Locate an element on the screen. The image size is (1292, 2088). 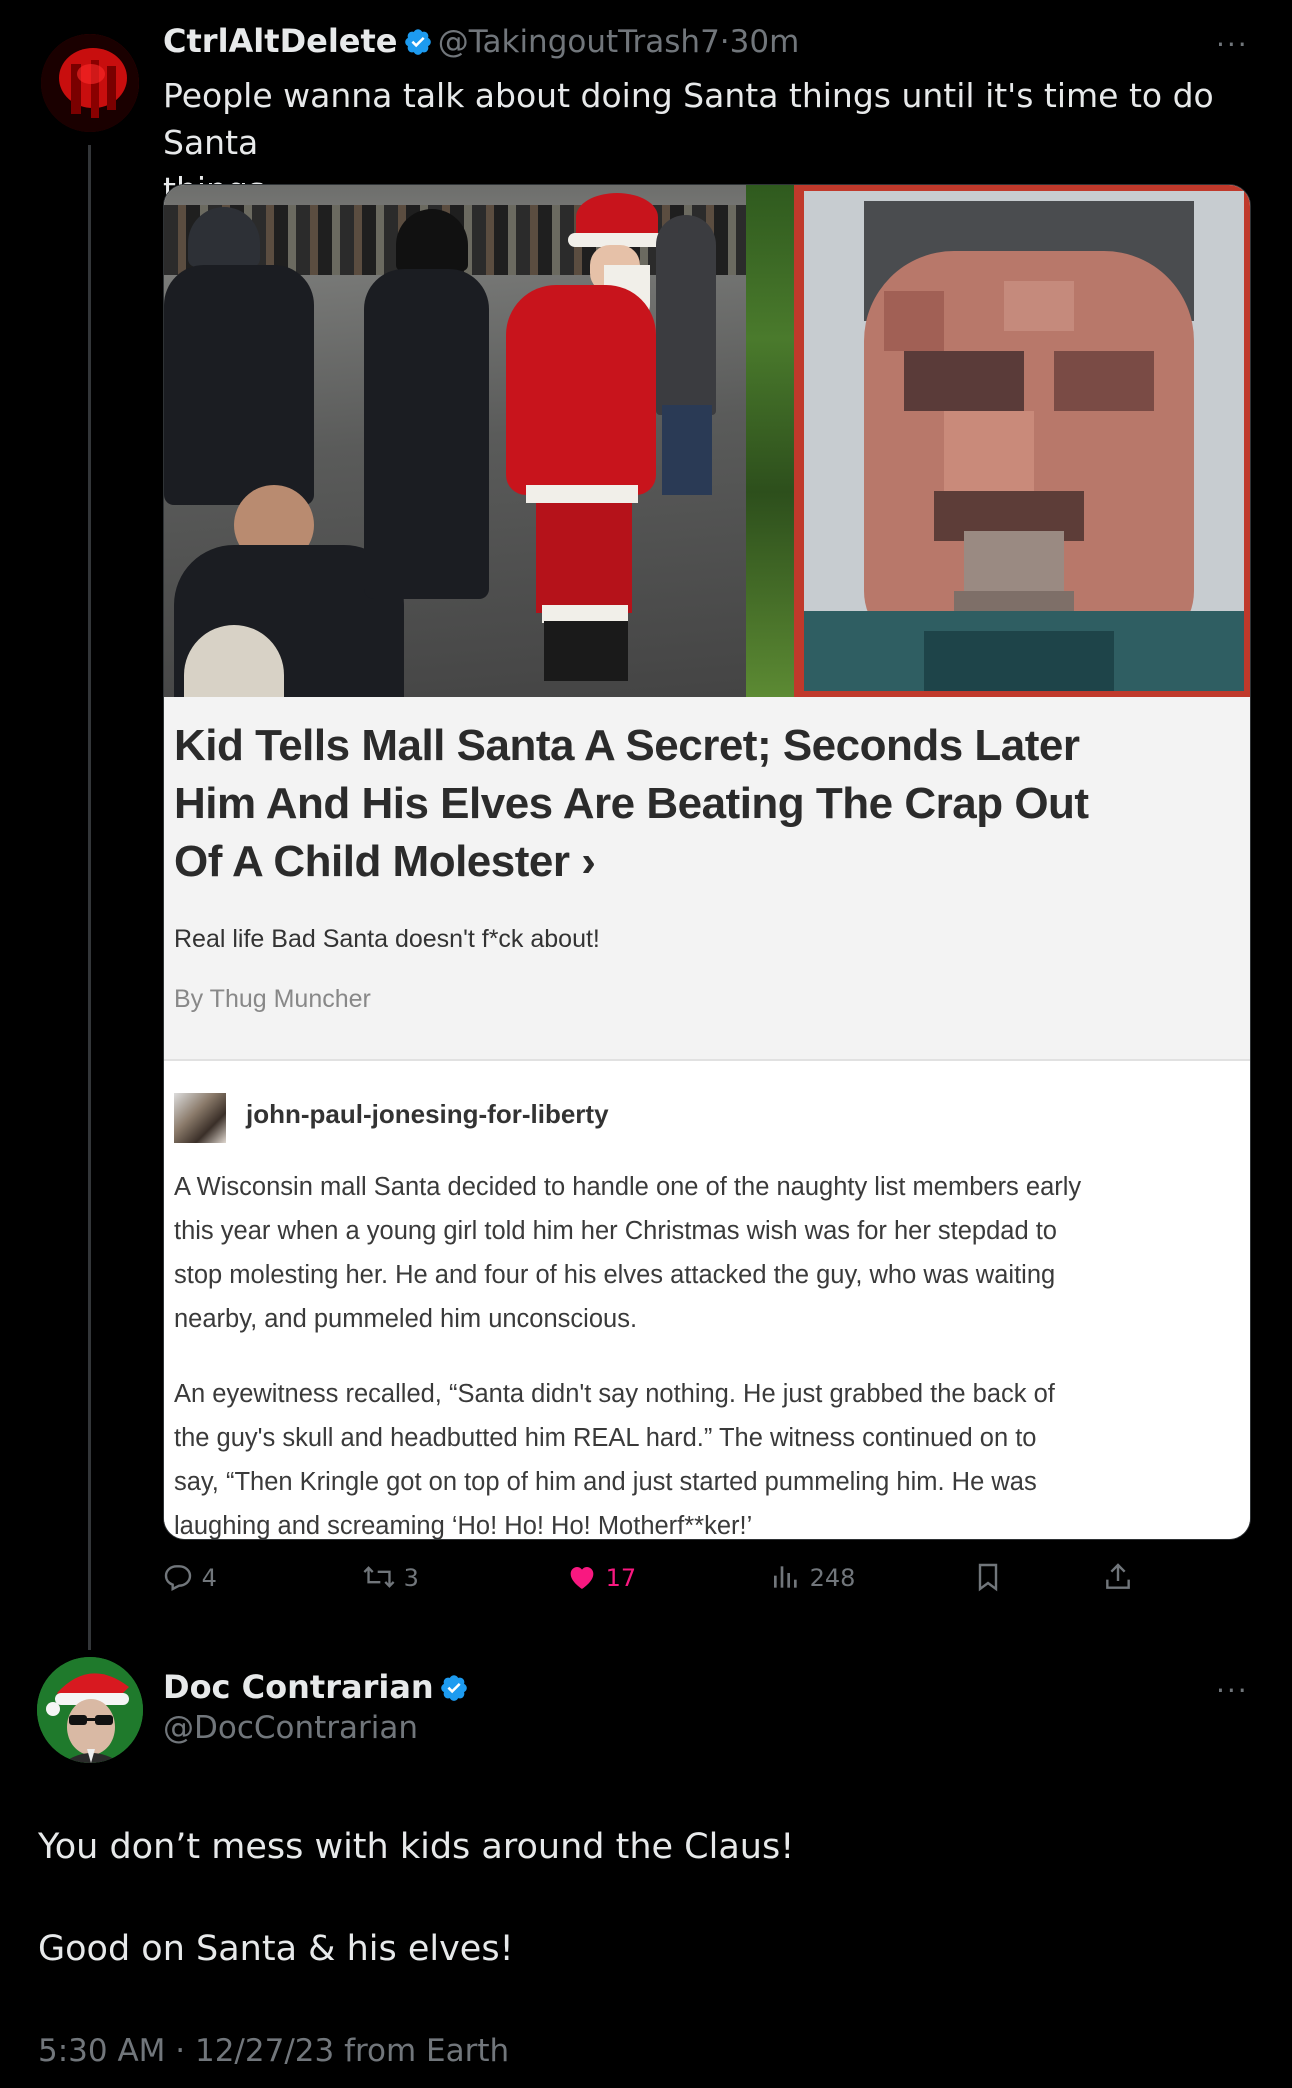
reply-count: 4 is located at coordinates (209, 1578).